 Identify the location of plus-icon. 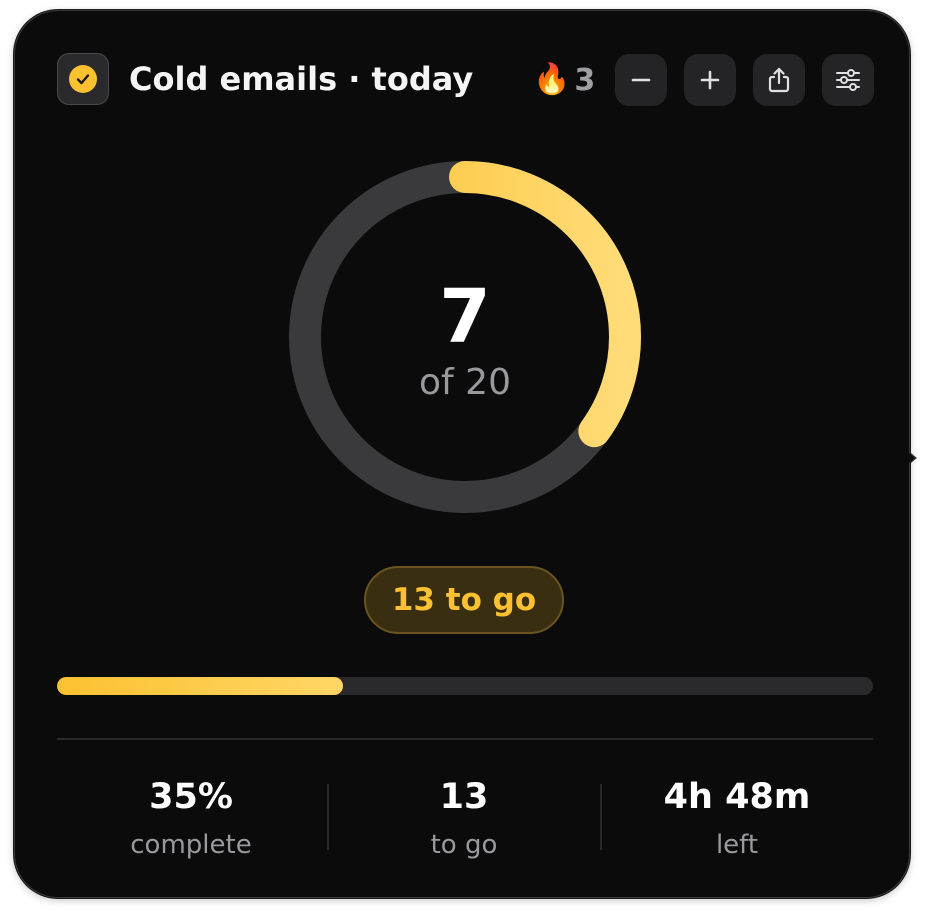
(710, 80).